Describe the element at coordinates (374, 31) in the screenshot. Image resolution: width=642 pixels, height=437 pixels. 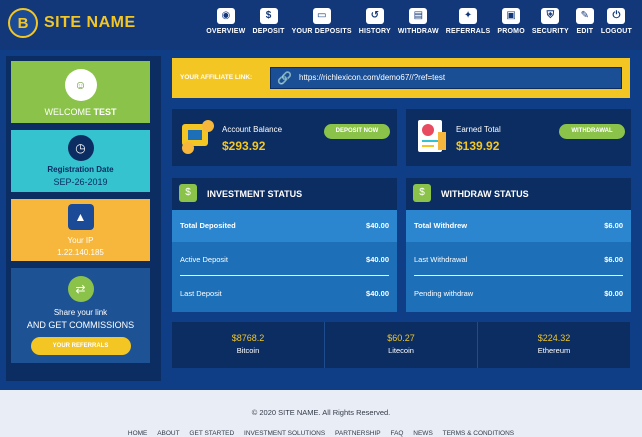
I see `nav-label: HISTORY` at that location.